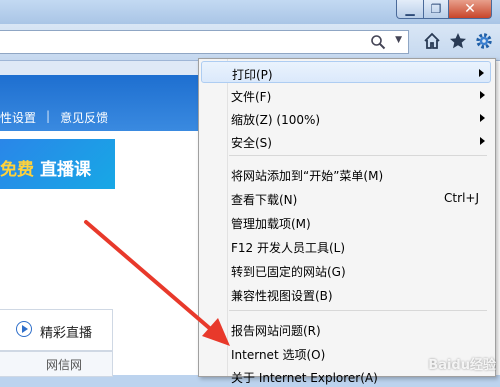 This screenshot has width=500, height=387. What do you see at coordinates (64, 365) in the screenshot?
I see `bottom-tab-label: 网信网` at bounding box center [64, 365].